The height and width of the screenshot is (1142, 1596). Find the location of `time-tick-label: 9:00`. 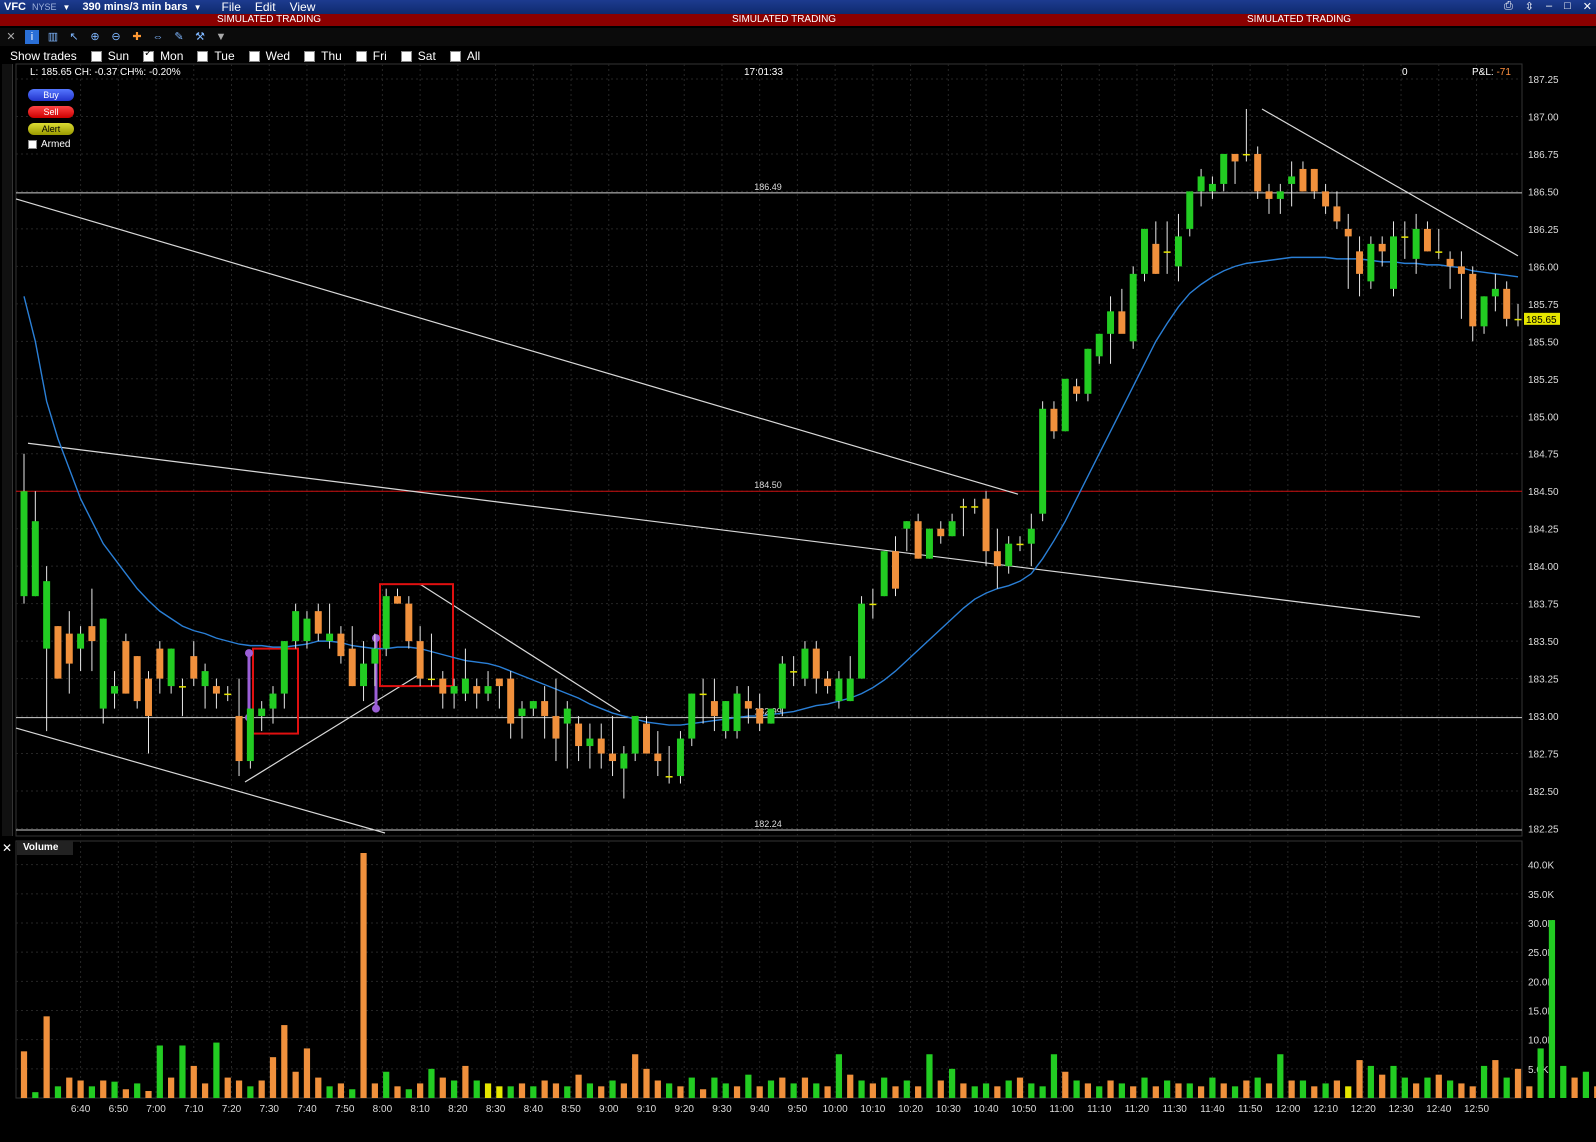

time-tick-label: 9:00 is located at coordinates (609, 1109).